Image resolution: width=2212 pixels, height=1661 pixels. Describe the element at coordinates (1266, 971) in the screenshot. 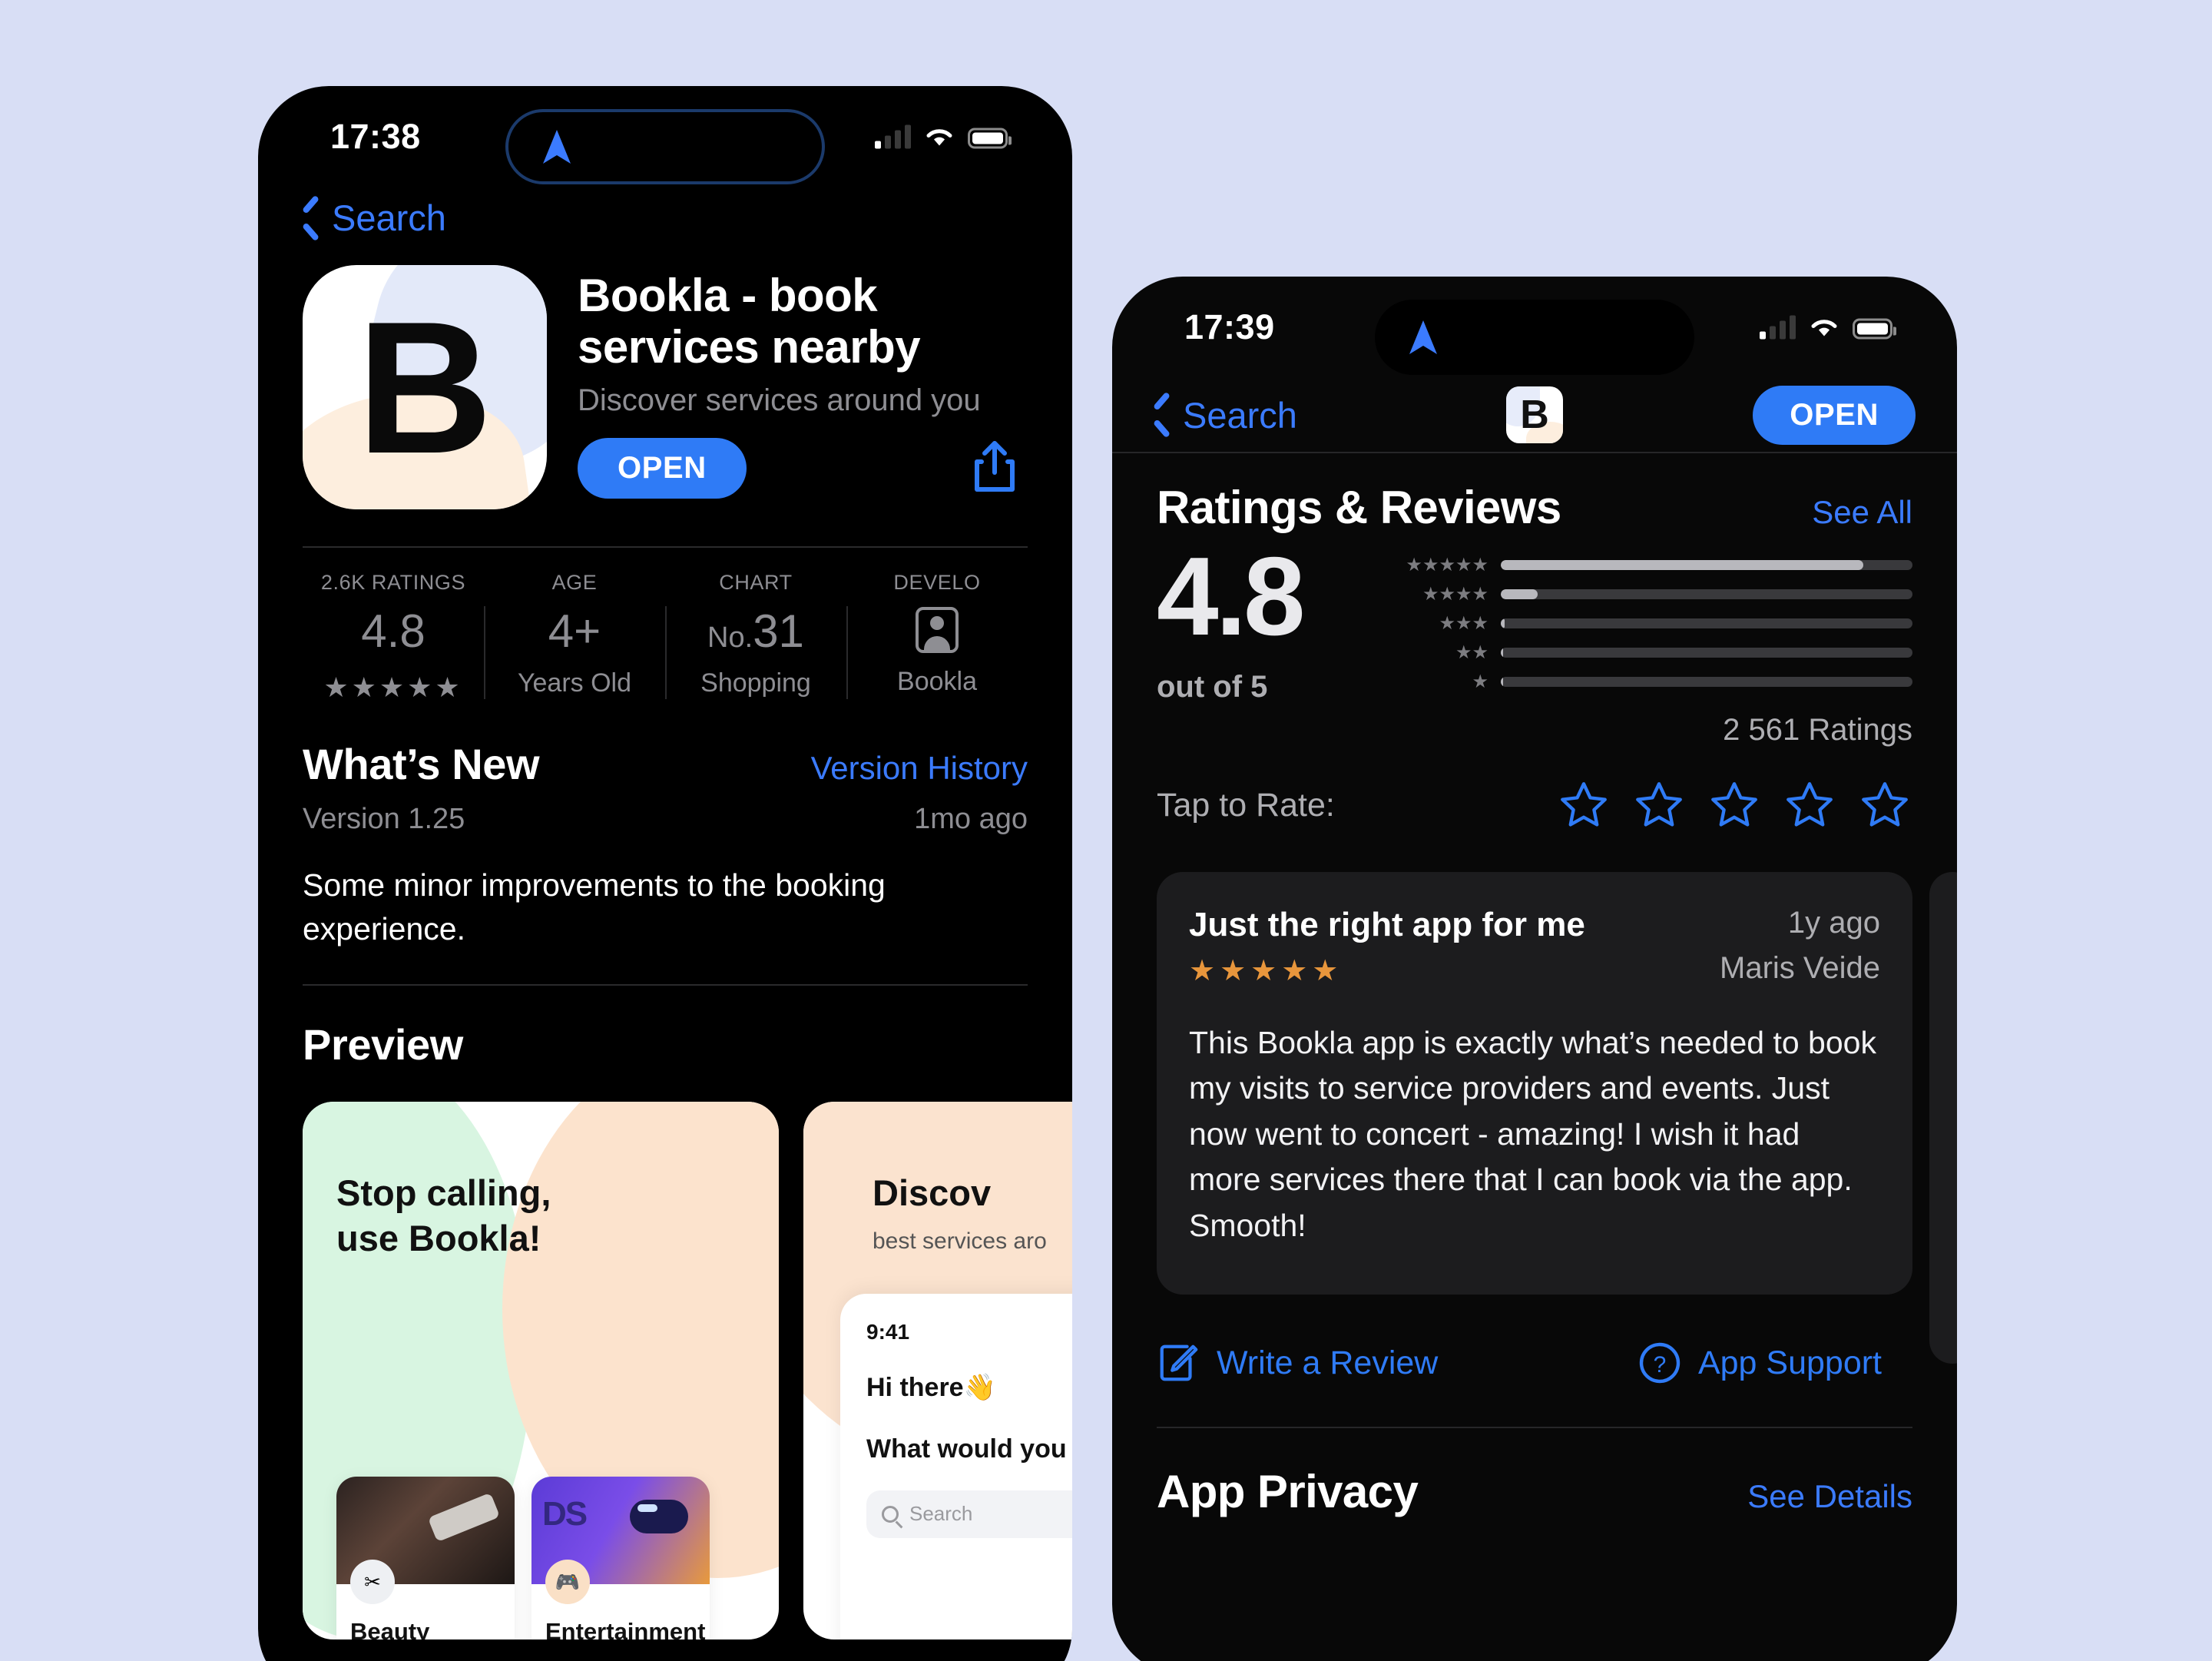

I see `review-stars: ★★★★★` at that location.